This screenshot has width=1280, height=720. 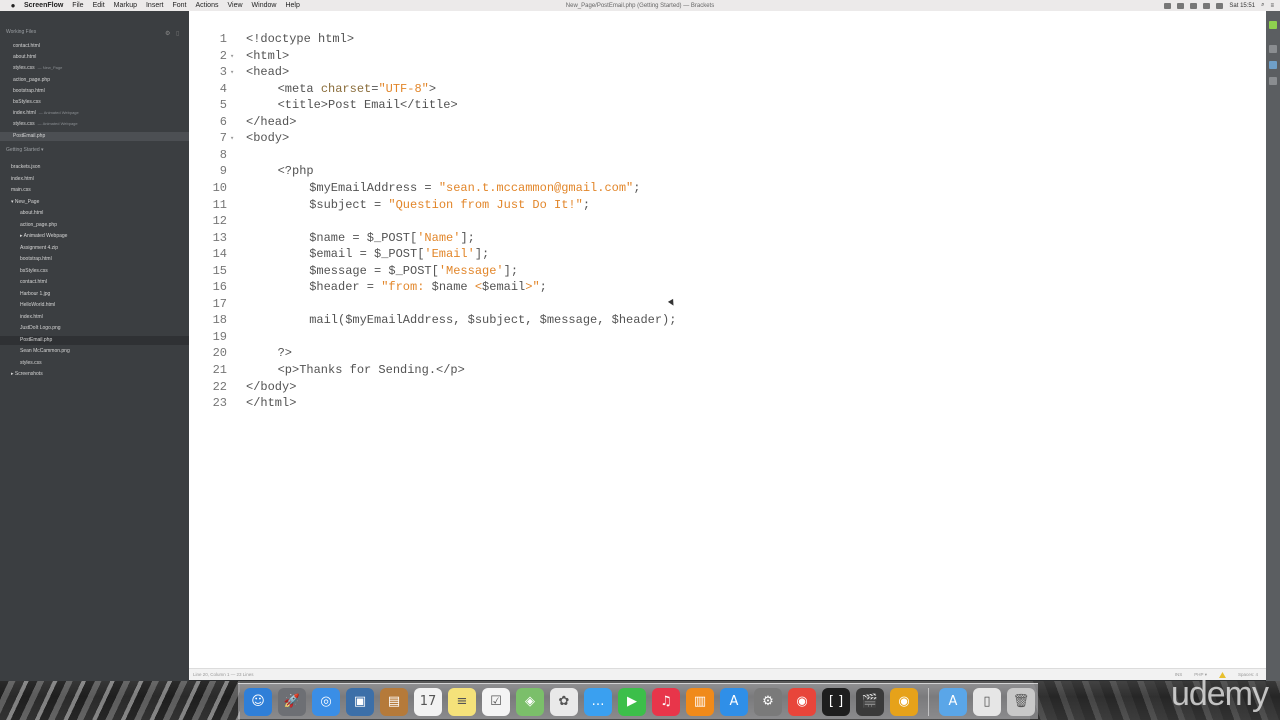 I want to click on tree-item: Sean McCammon.png, so click(x=45, y=351).